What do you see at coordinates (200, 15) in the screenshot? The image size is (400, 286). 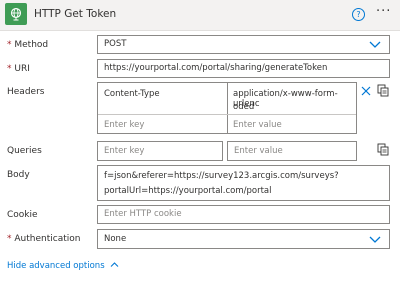 I see `action-header: HTTP Get Token ? ···` at bounding box center [200, 15].